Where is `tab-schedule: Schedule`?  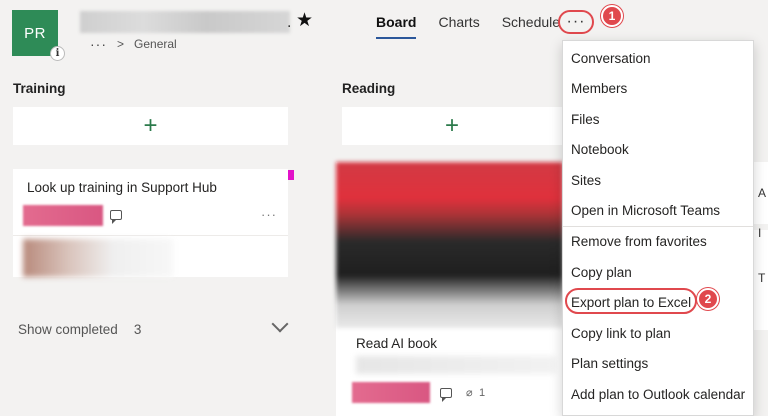
tab-schedule: Schedule is located at coordinates (531, 26).